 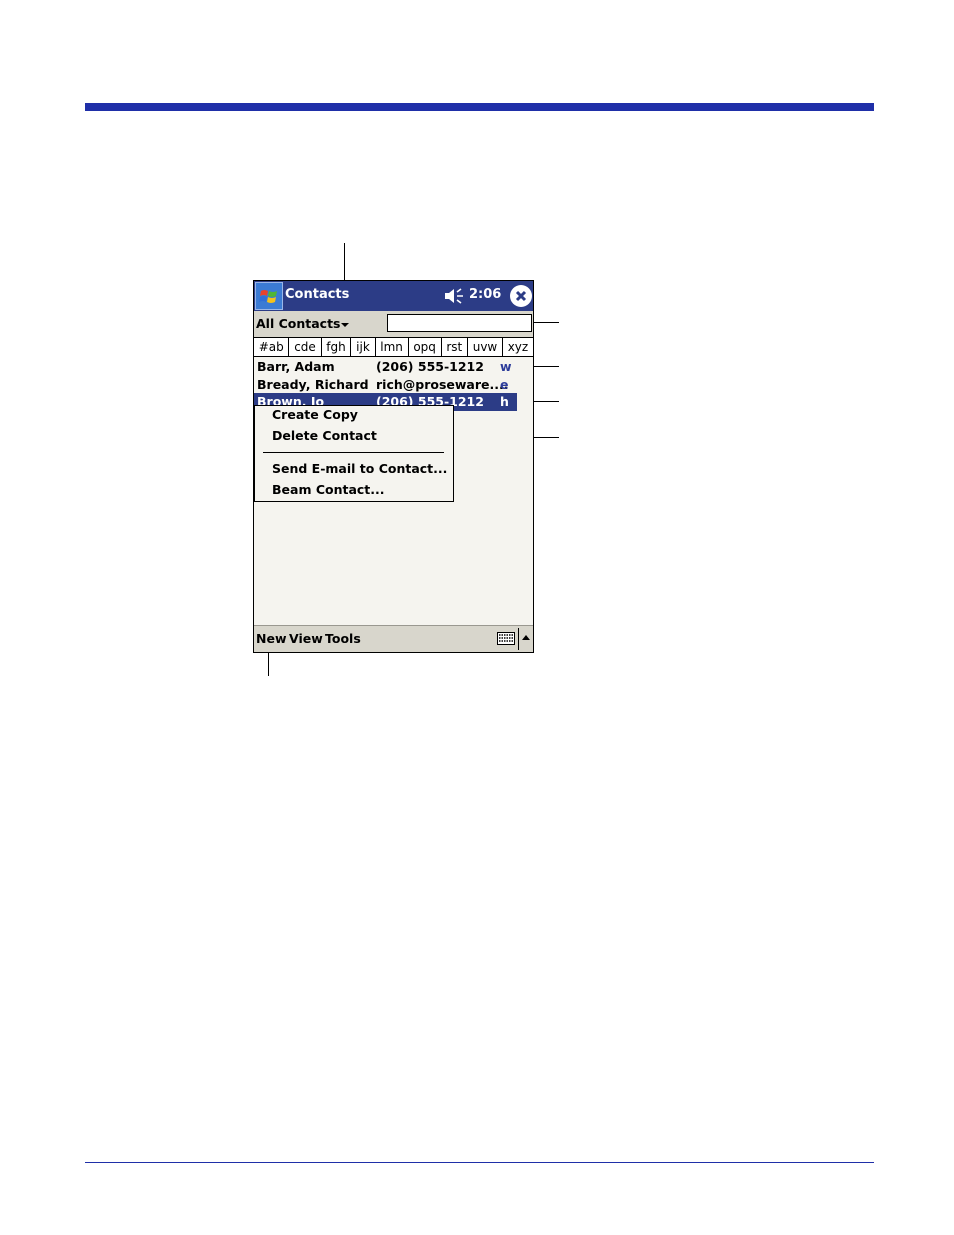 What do you see at coordinates (343, 638) in the screenshot?
I see `tools-menu: Tools` at bounding box center [343, 638].